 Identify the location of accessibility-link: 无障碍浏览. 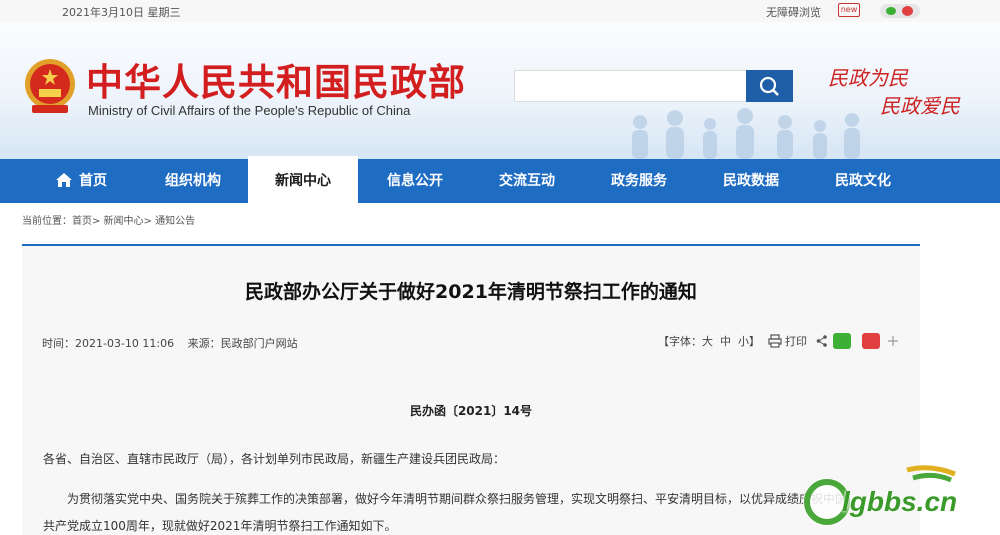
(793, 12).